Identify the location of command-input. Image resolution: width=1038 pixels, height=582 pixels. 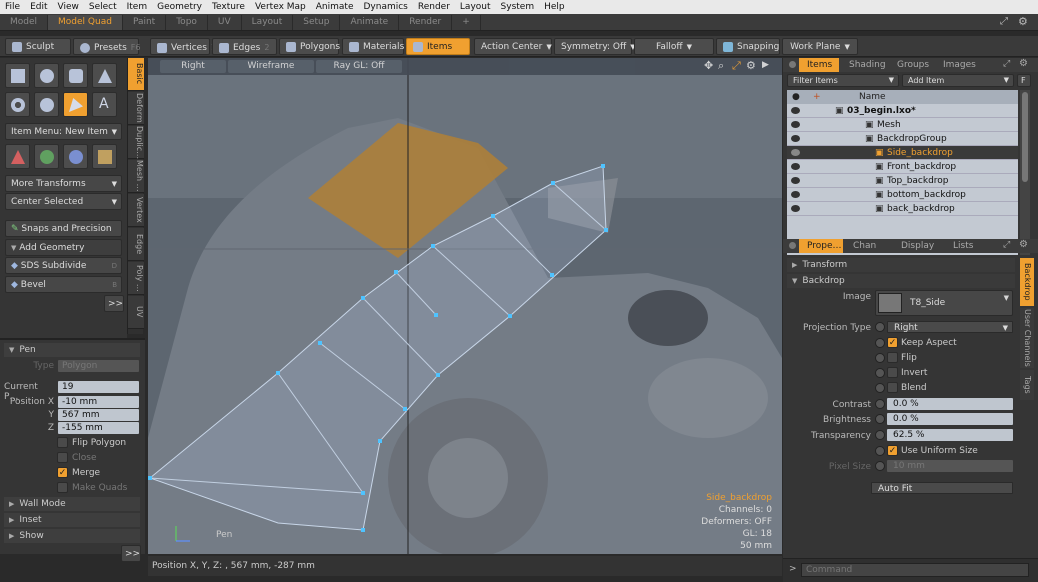
(915, 570).